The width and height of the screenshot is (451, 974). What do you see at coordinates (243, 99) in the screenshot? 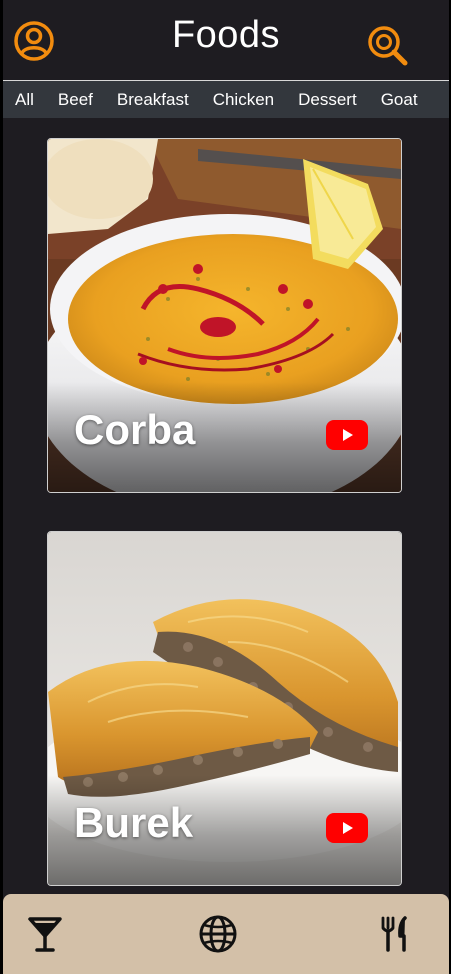
I see `tab-chicken: Chicken` at bounding box center [243, 99].